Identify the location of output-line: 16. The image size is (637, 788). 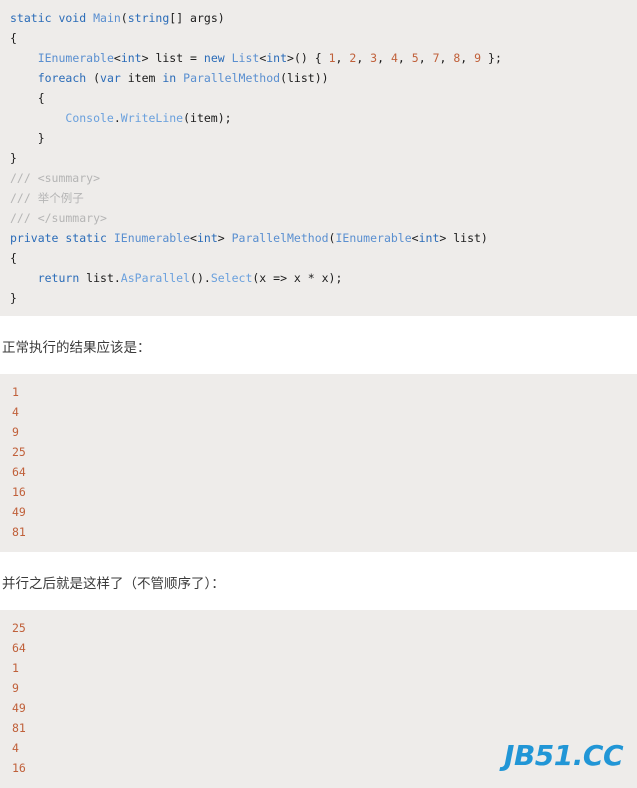
(19, 492).